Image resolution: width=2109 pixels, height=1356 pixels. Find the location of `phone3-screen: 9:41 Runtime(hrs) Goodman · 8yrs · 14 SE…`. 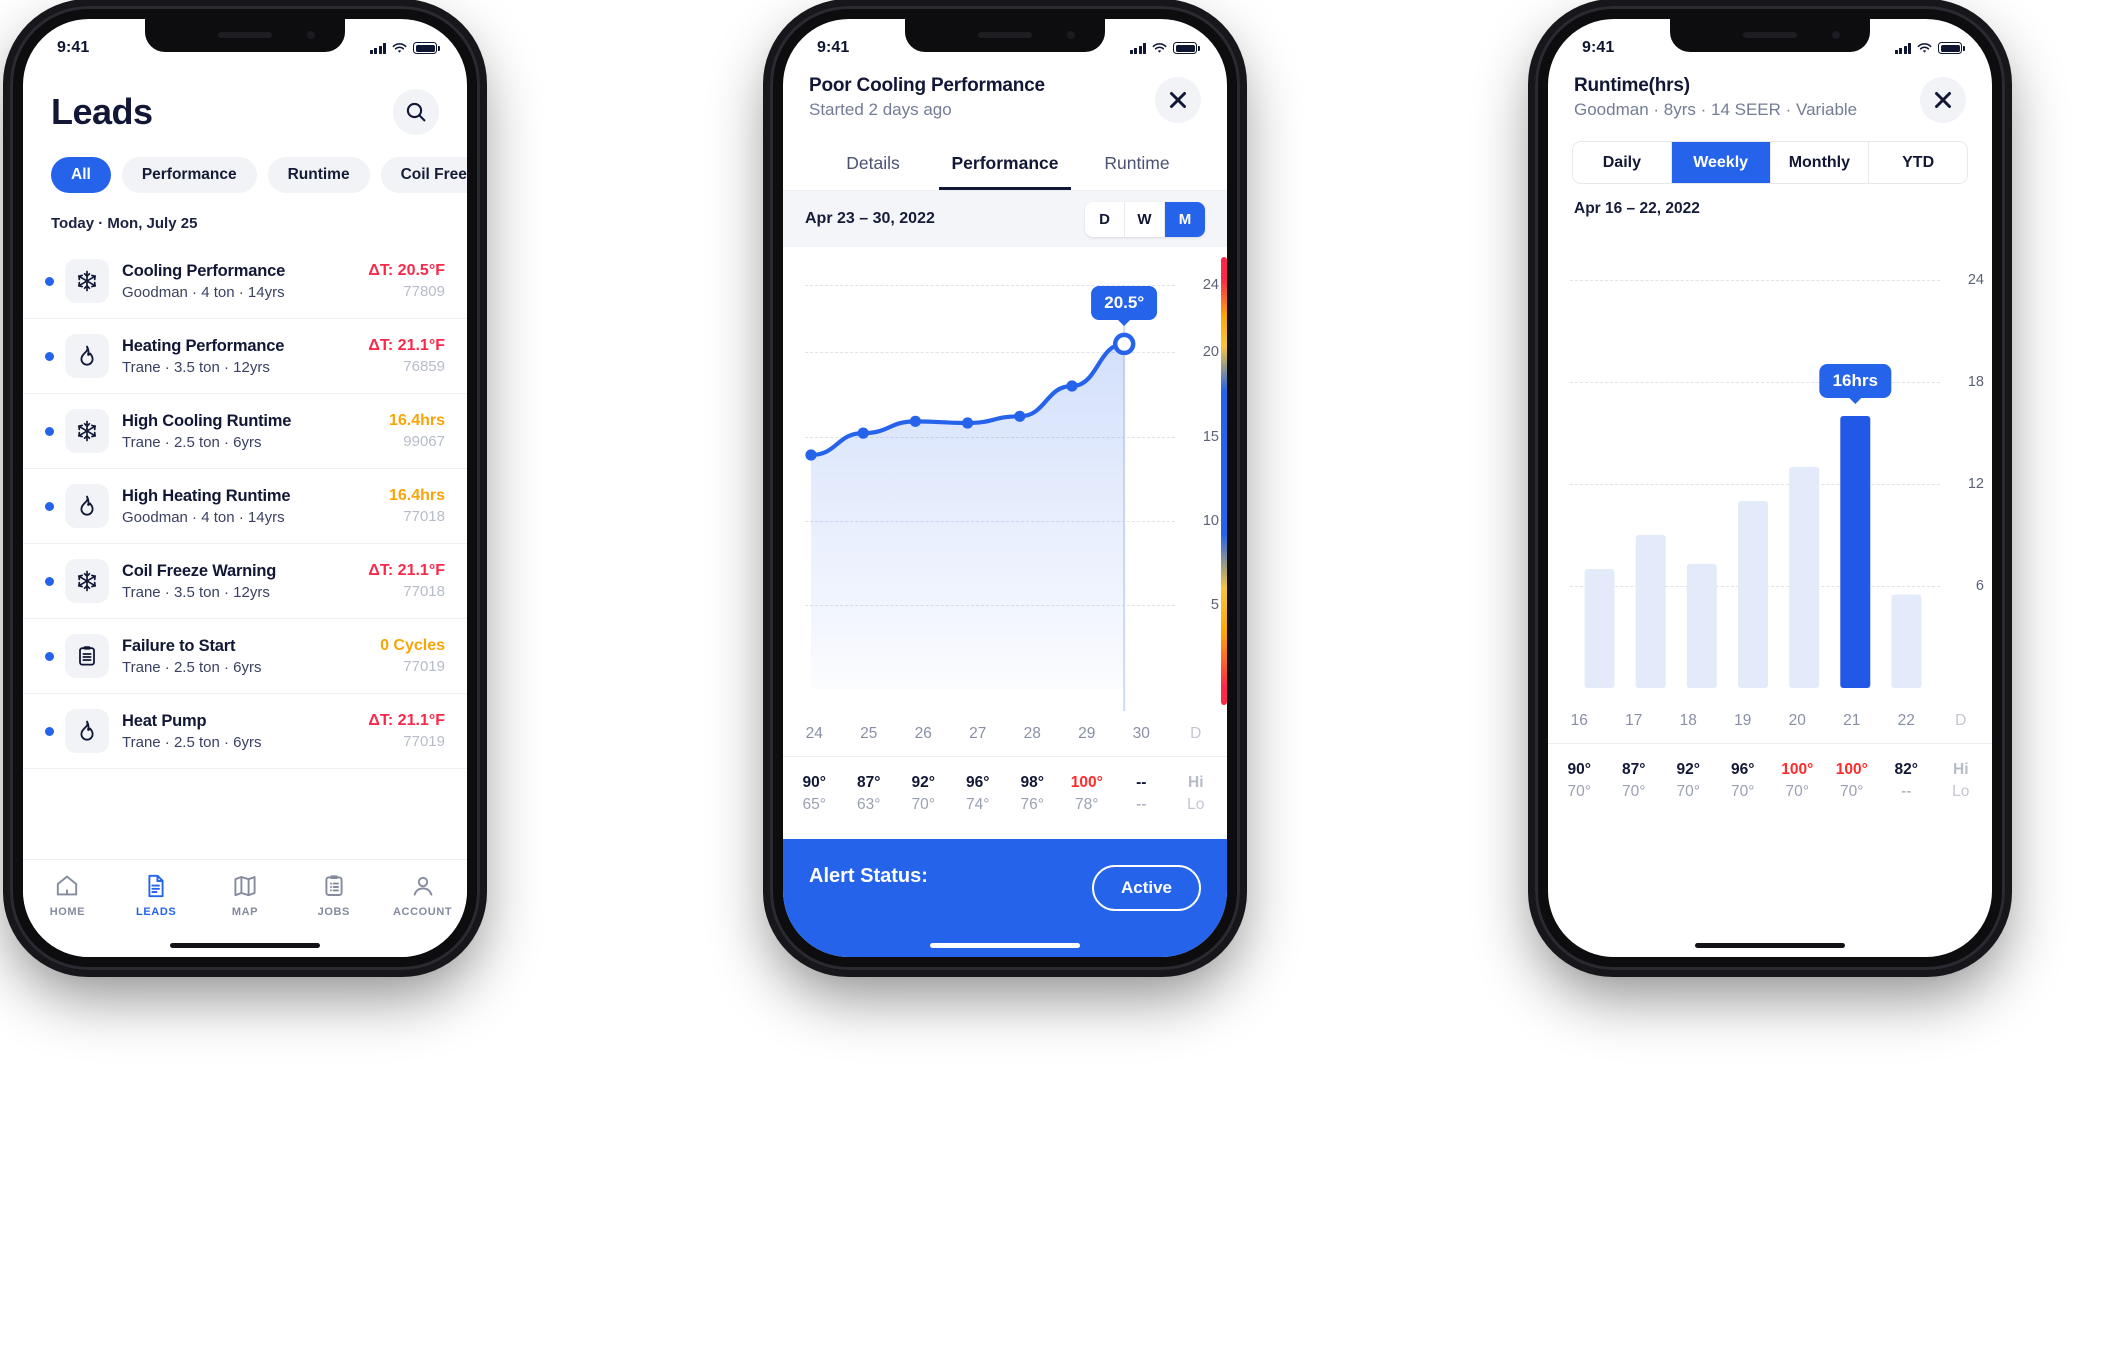

phone3-screen: 9:41 Runtime(hrs) Goodman · 8yrs · 14 SE… is located at coordinates (1770, 488).